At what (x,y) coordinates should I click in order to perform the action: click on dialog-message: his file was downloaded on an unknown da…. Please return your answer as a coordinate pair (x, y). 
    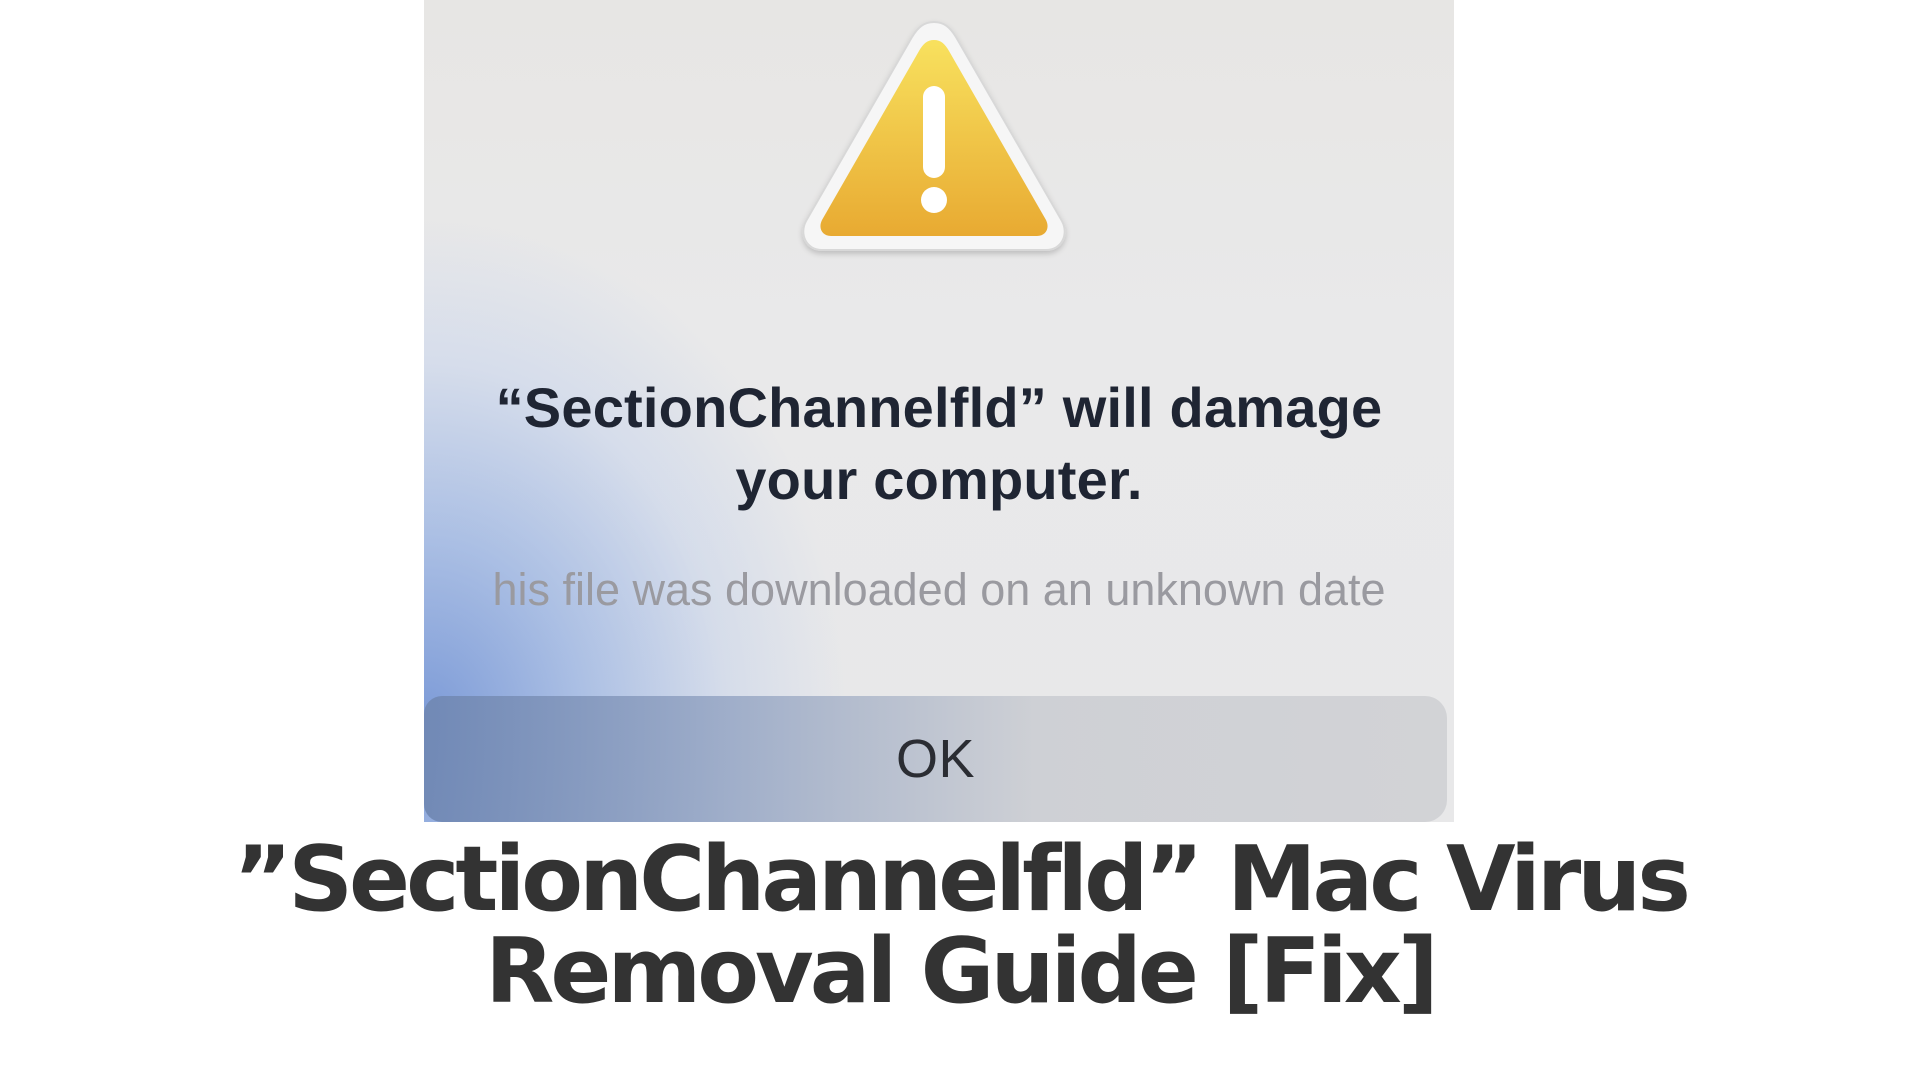
    Looking at the image, I should click on (939, 589).